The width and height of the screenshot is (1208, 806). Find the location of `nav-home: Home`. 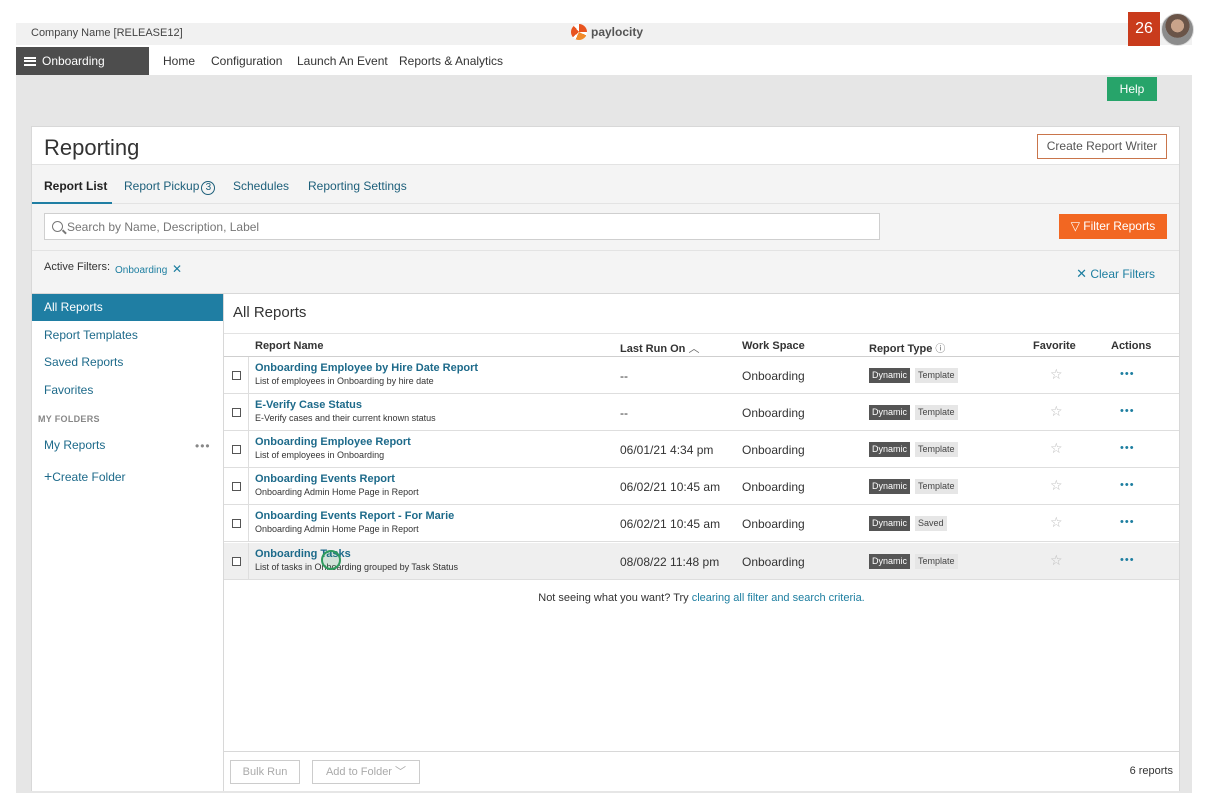

nav-home: Home is located at coordinates (179, 61).